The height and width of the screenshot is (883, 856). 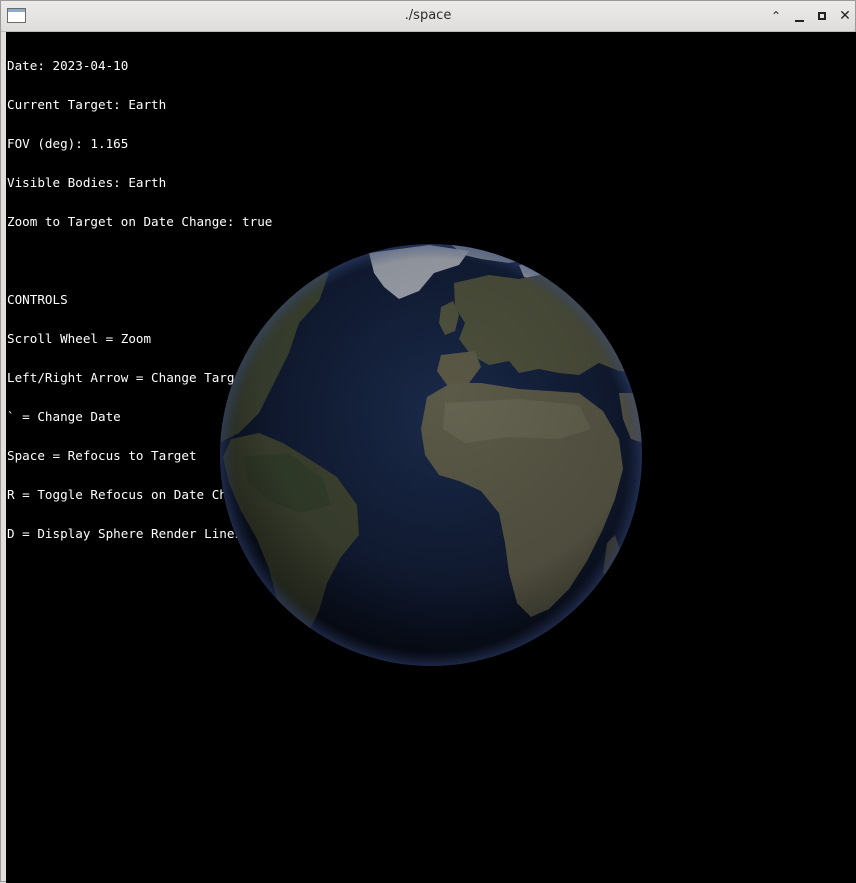 What do you see at coordinates (799, 16) in the screenshot?
I see `minimize-button` at bounding box center [799, 16].